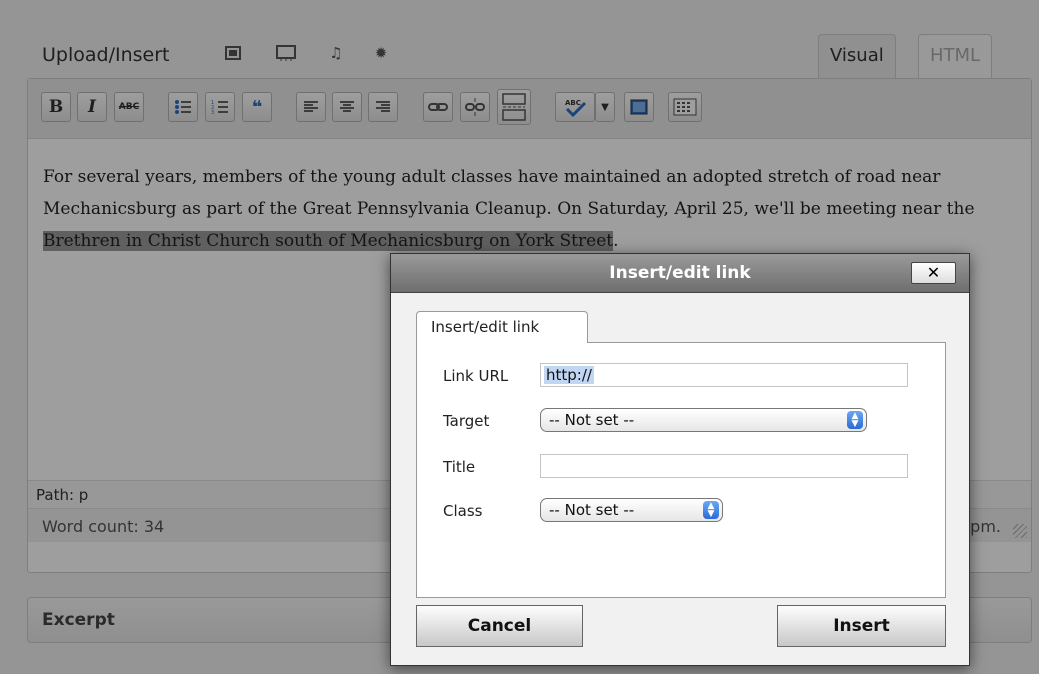  Describe the element at coordinates (476, 376) in the screenshot. I see `link-url-label: Link URL` at that location.